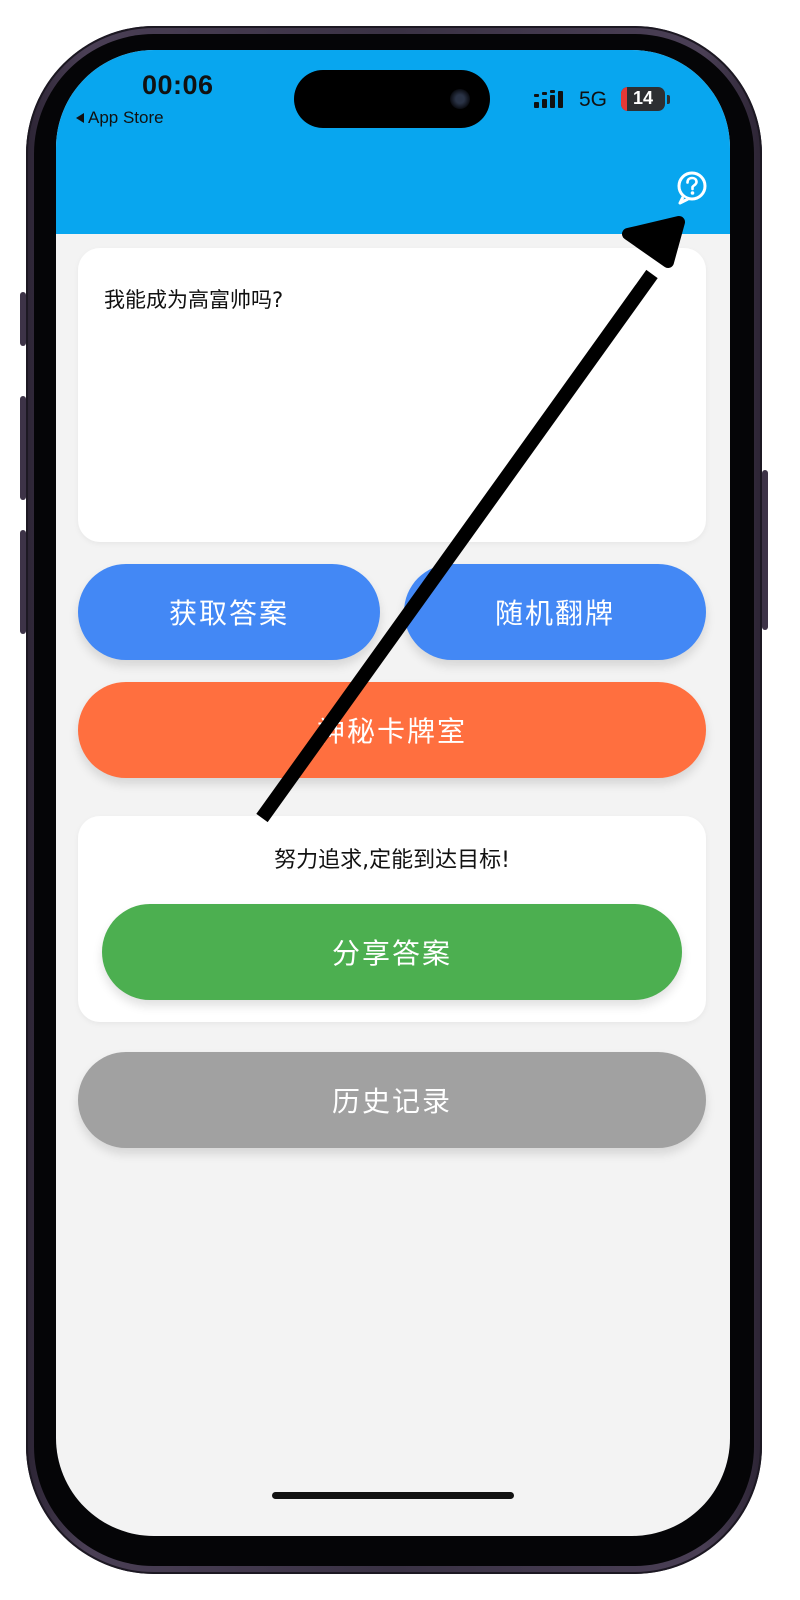 The width and height of the screenshot is (800, 1600). What do you see at coordinates (460, 99) in the screenshot?
I see `camera-icon` at bounding box center [460, 99].